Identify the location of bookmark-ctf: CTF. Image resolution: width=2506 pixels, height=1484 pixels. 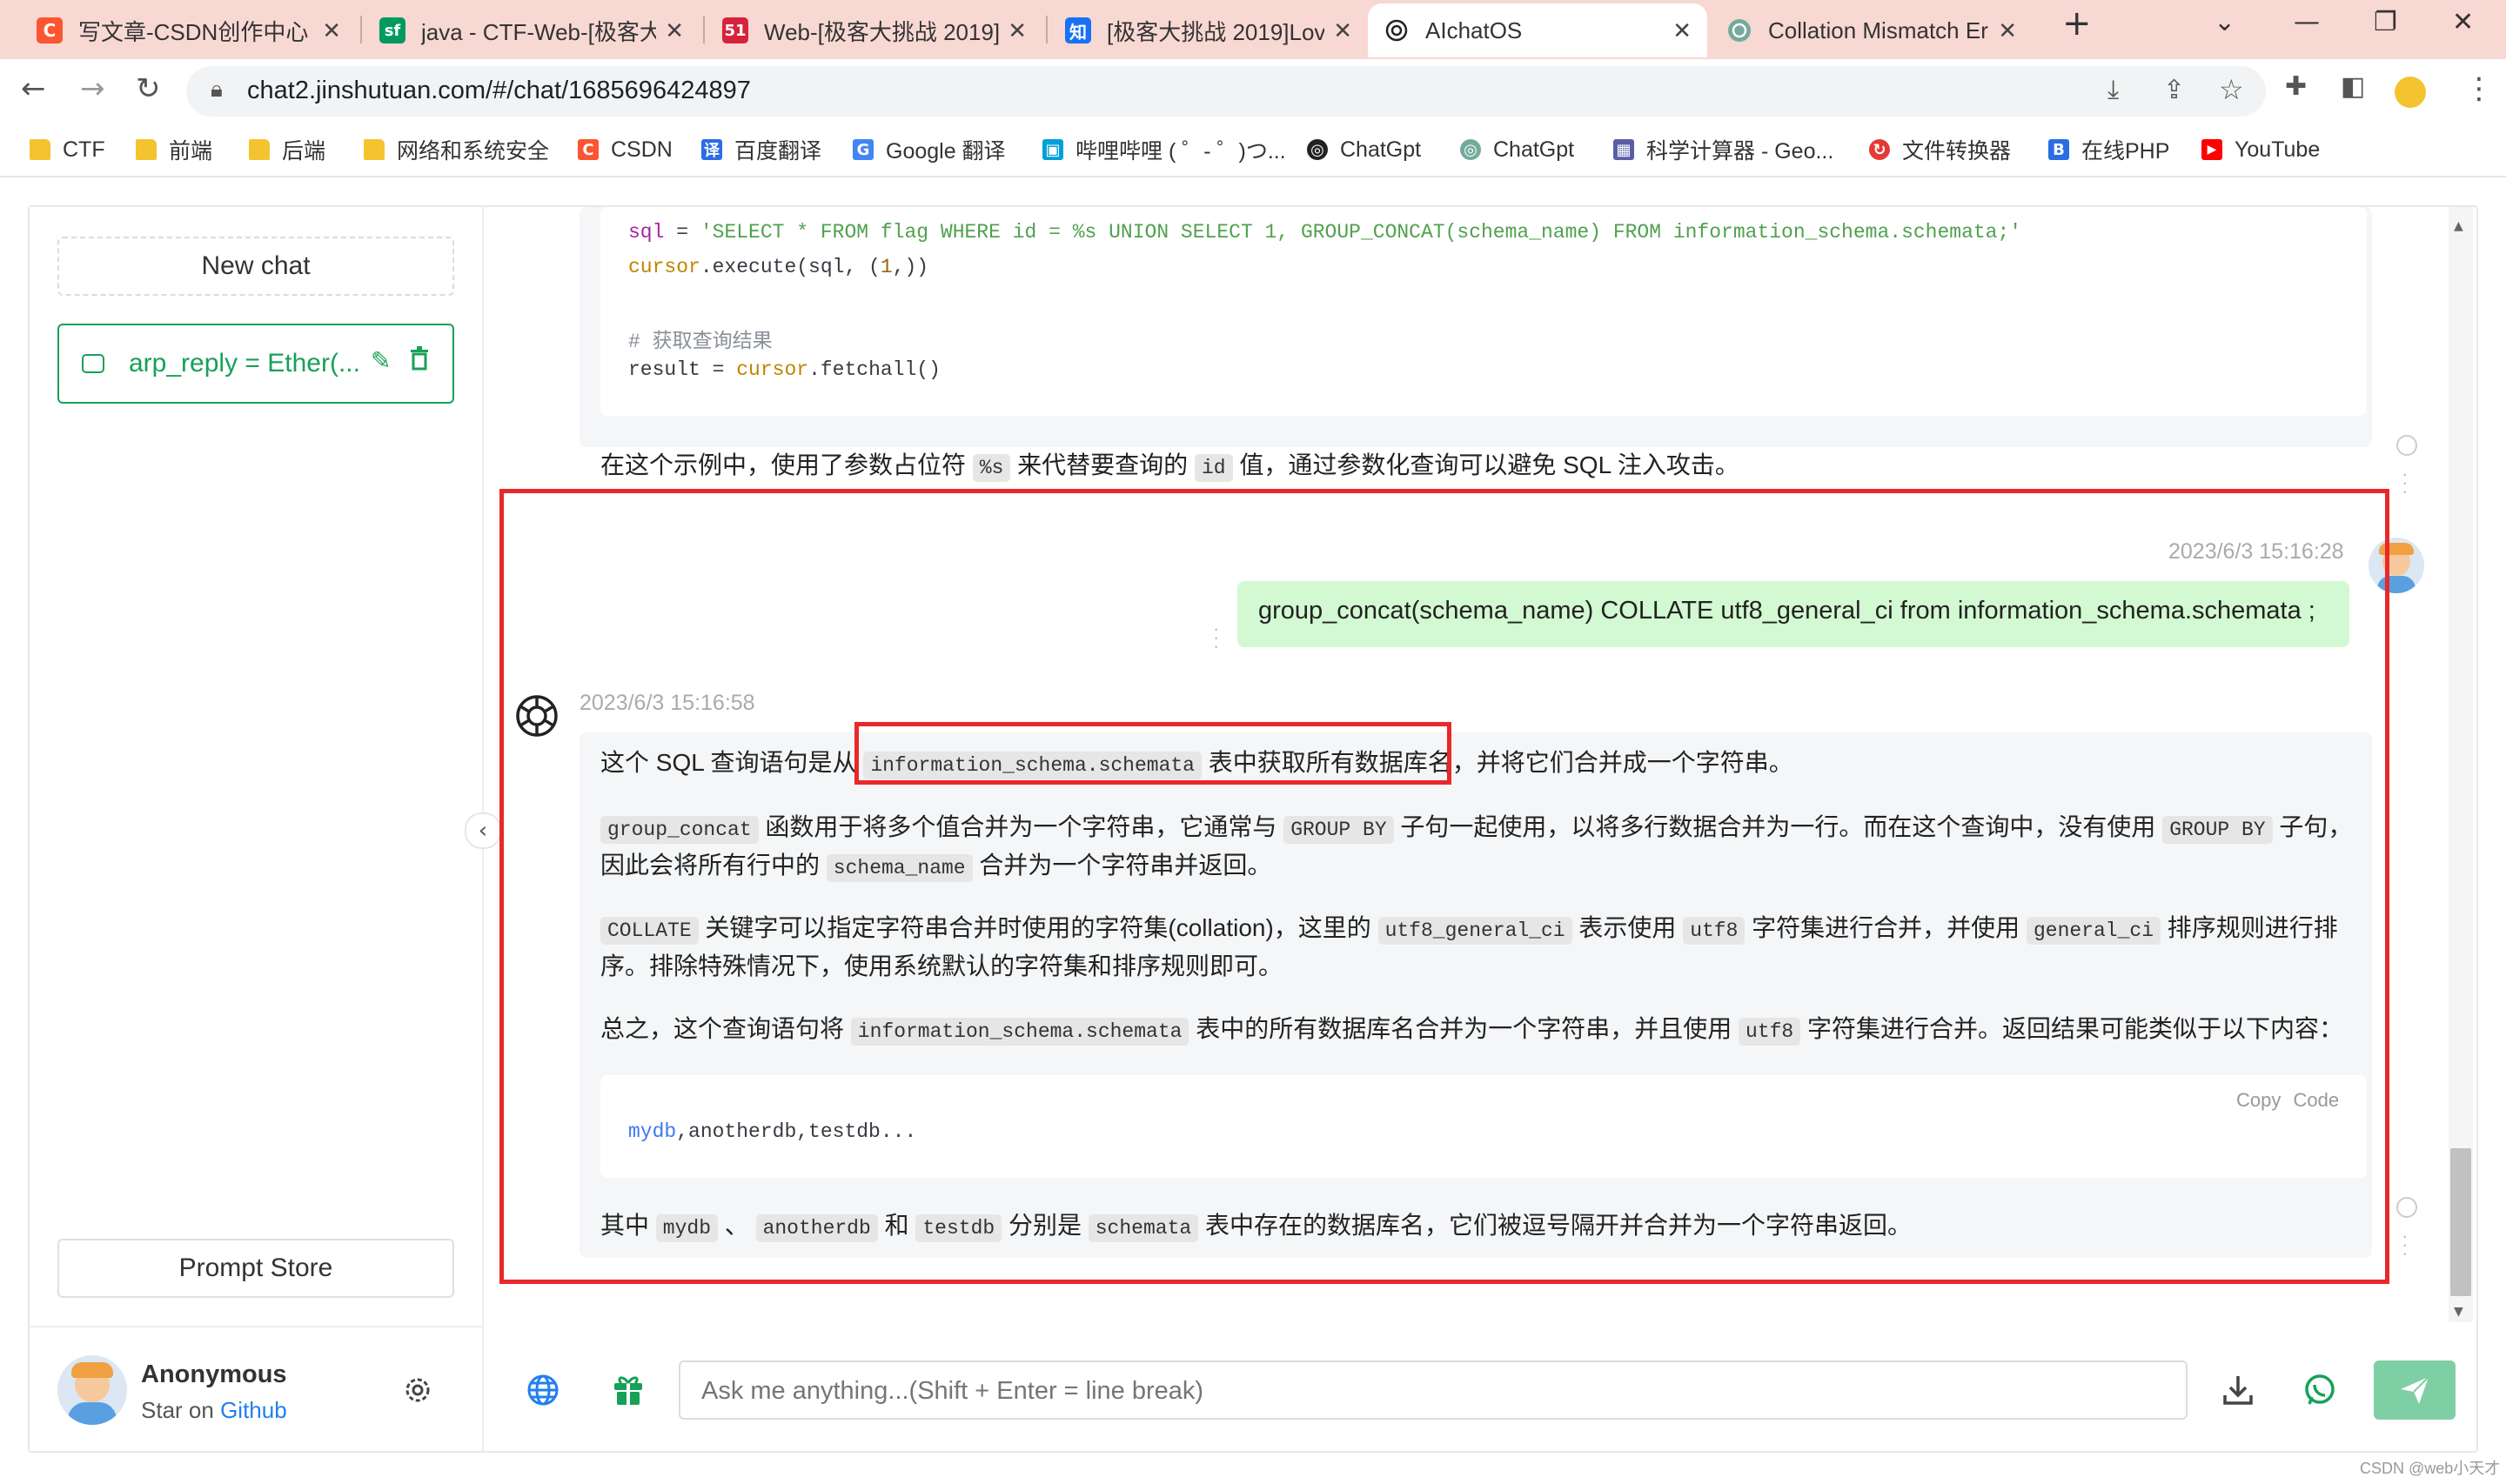
(67, 149).